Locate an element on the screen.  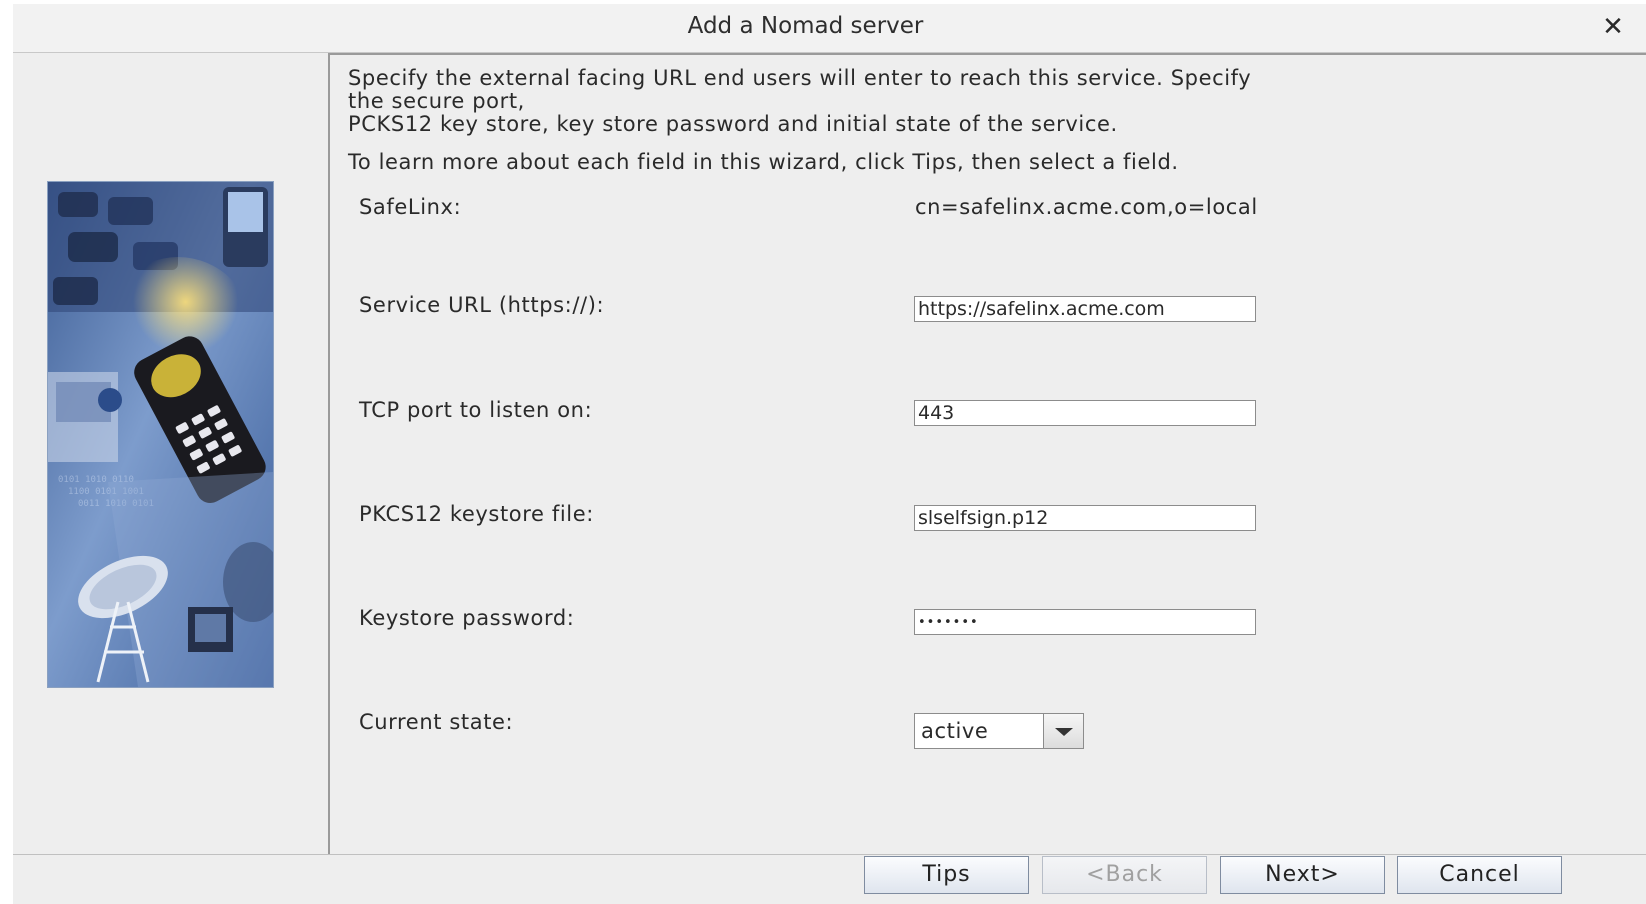
chevron-down-icon is located at coordinates (1064, 732).